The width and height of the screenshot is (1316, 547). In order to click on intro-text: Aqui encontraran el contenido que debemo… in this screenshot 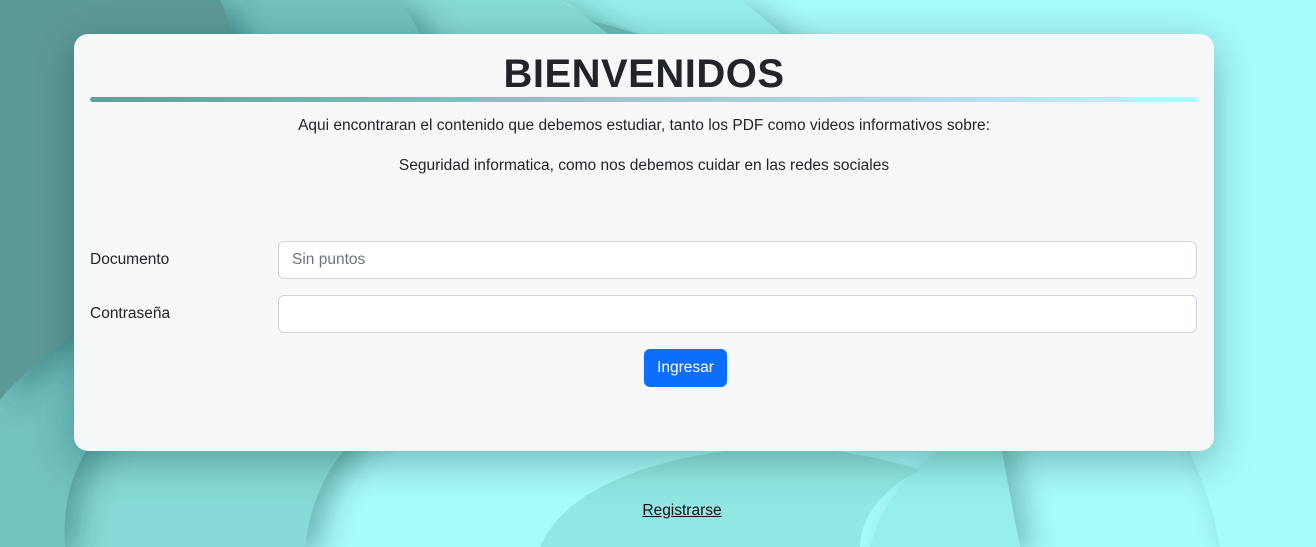, I will do `click(644, 125)`.